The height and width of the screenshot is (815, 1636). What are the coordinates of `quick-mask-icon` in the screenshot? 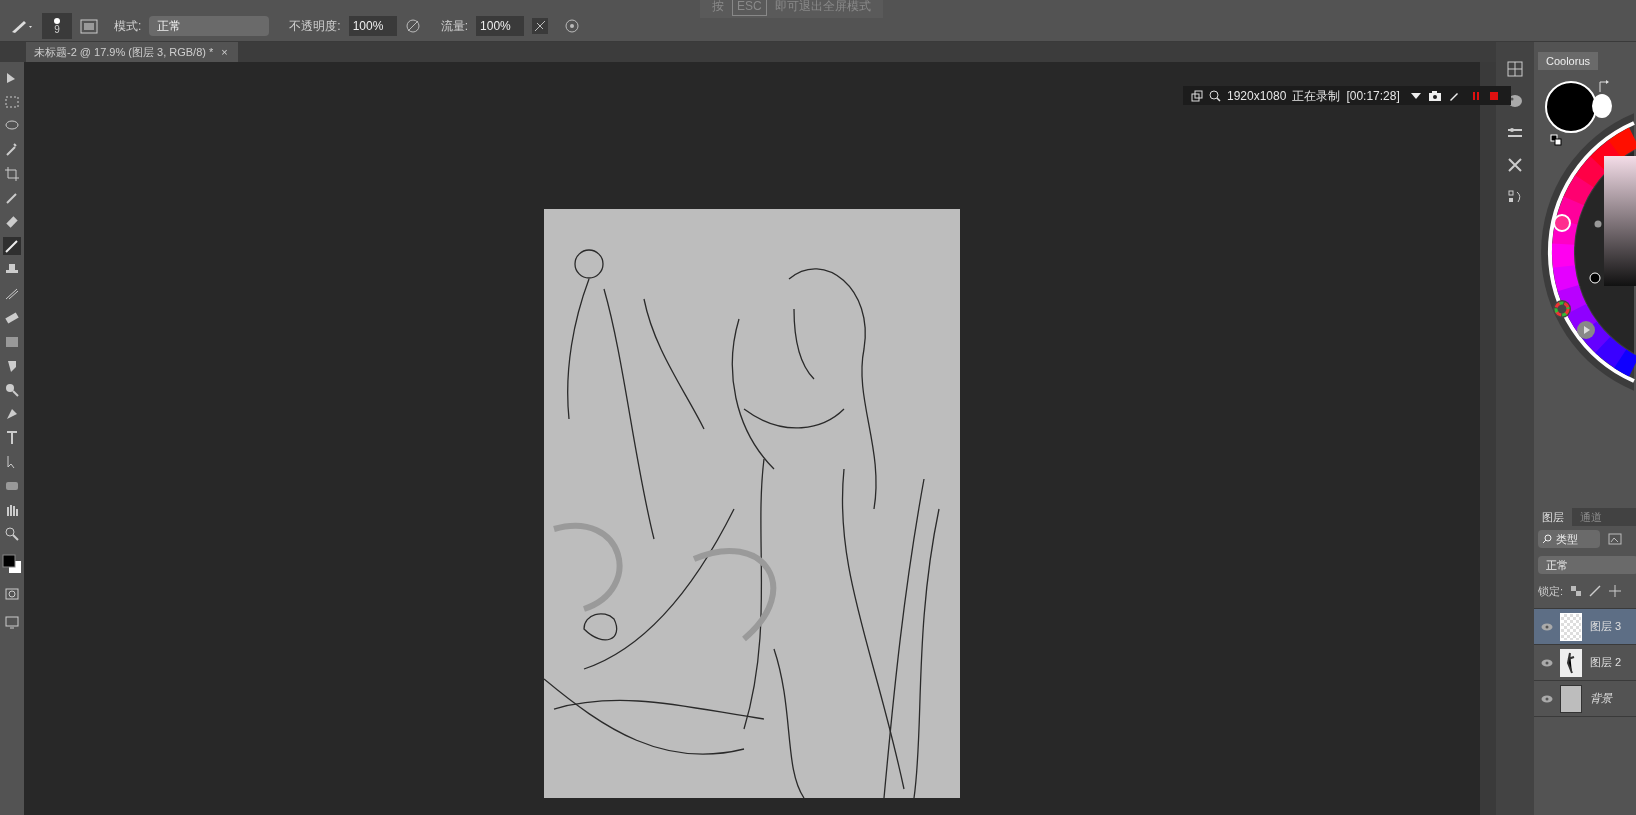 It's located at (12, 594).